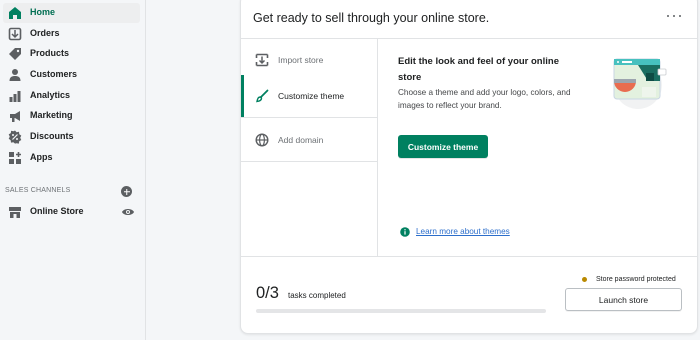 This screenshot has height=340, width=700. What do you see at coordinates (51, 115) in the screenshot?
I see `sidebar-item-label: Marketing` at bounding box center [51, 115].